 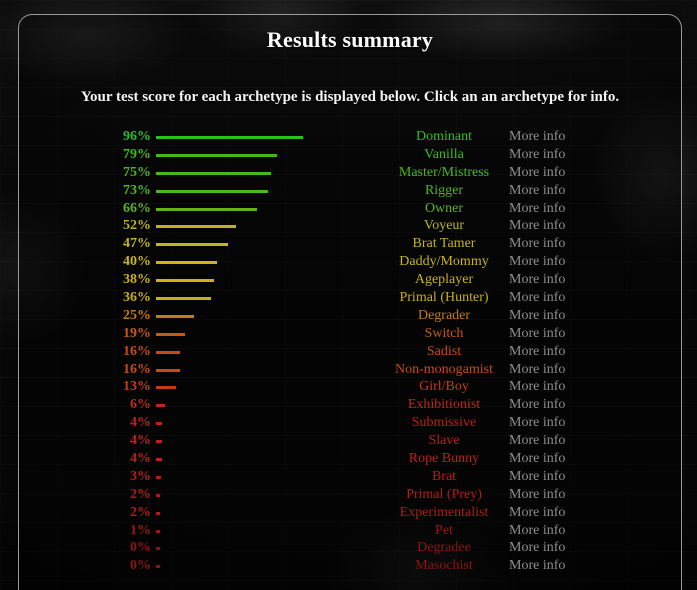 I want to click on result-percent: 6%, so click(x=140, y=405).